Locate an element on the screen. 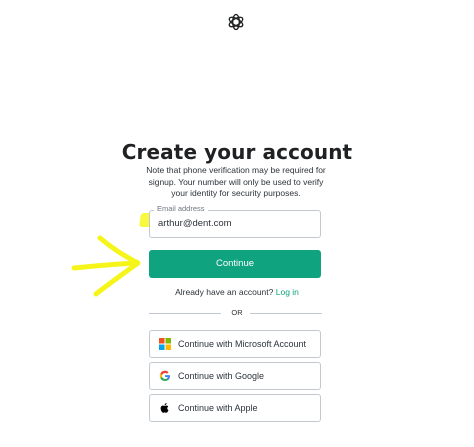 This screenshot has width=474, height=447. microsoft-signin-label: Continue with Microsoft Account is located at coordinates (242, 344).